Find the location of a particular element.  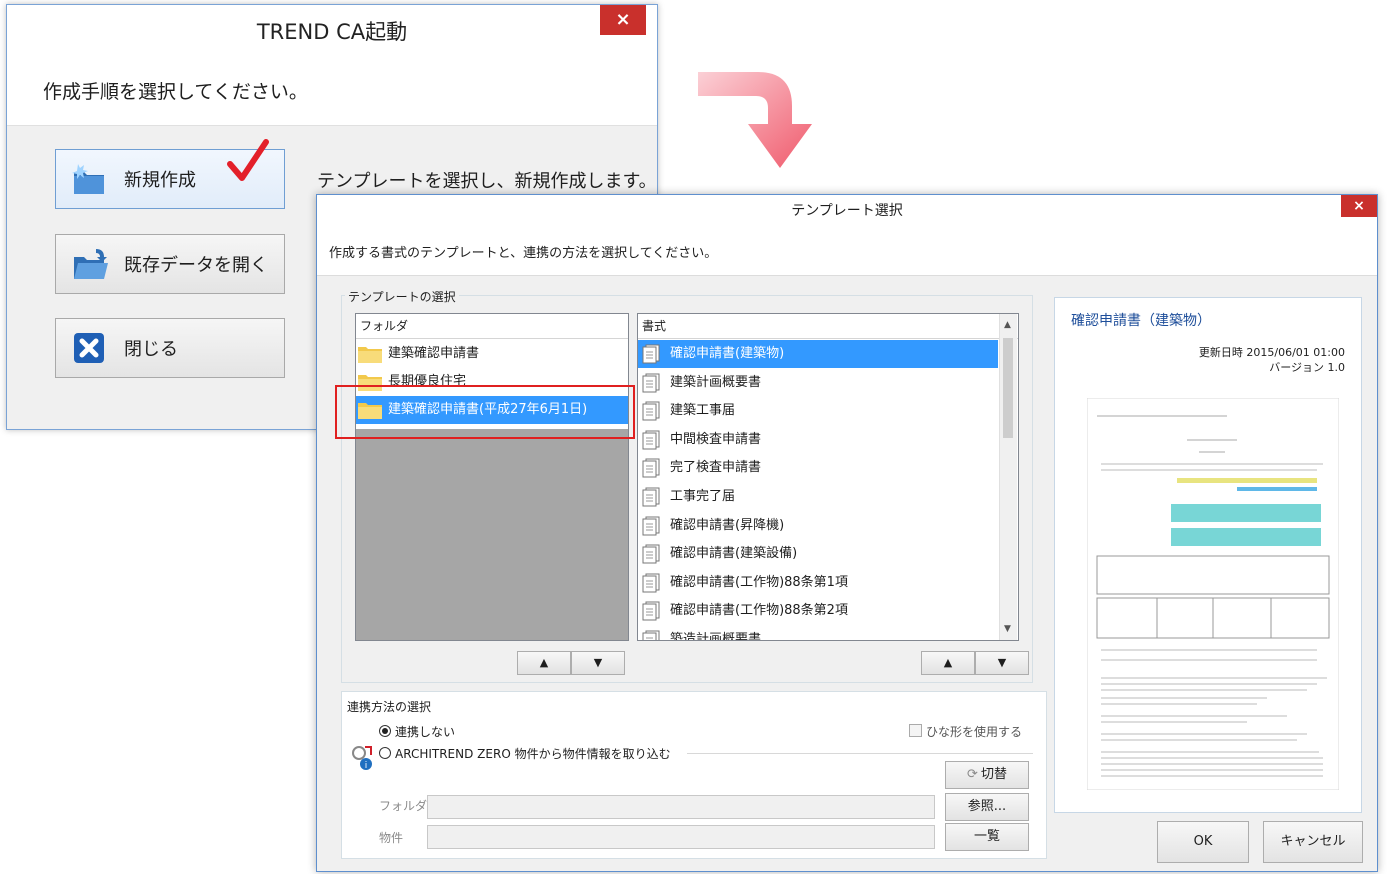

flow-arrow-icon is located at coordinates (755, 120).